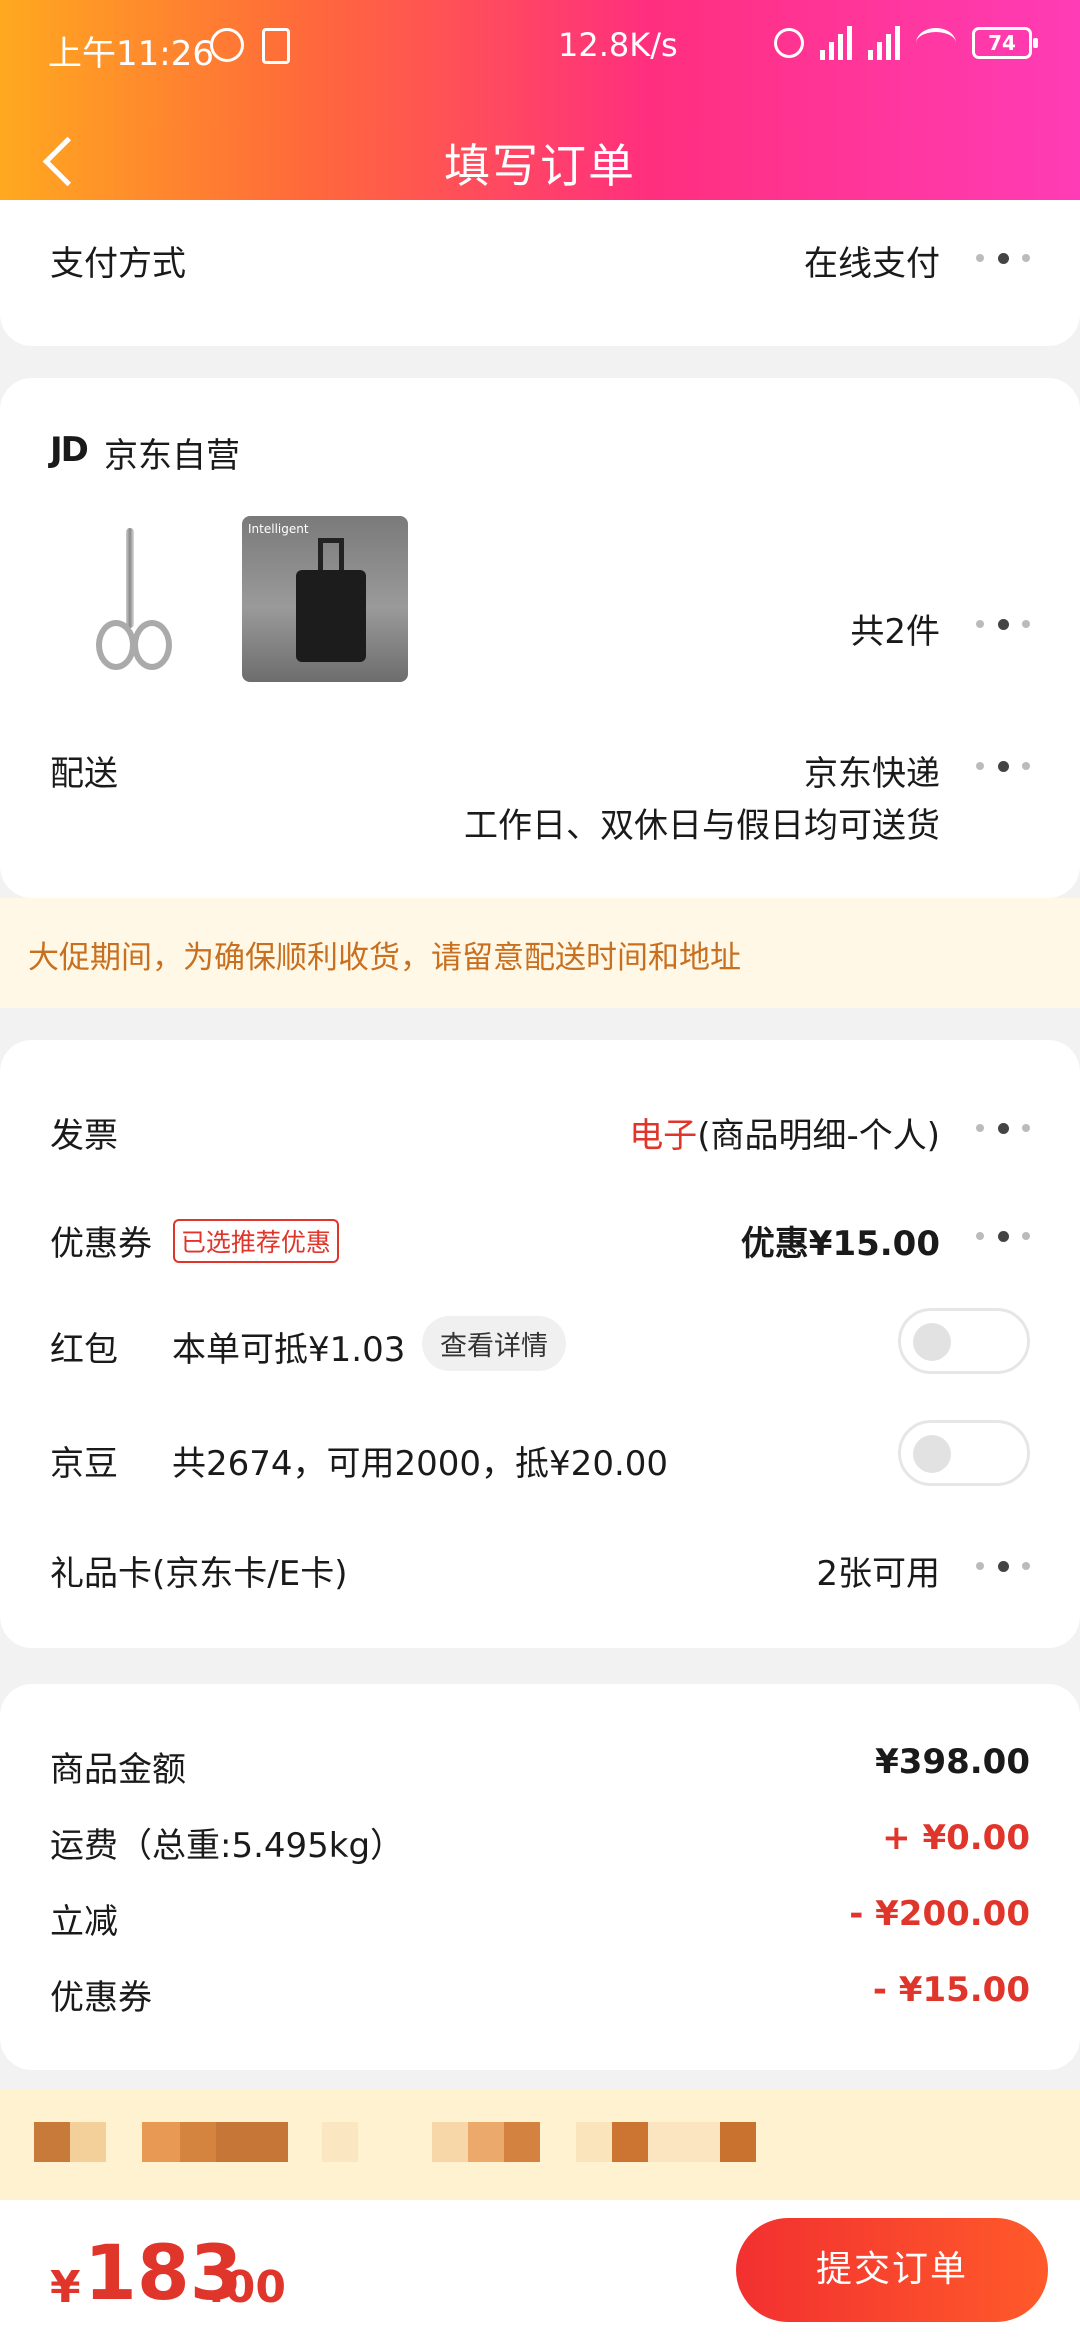 Image resolution: width=1080 pixels, height=2340 pixels. Describe the element at coordinates (84, 774) in the screenshot. I see `delivery-label: 配送` at that location.